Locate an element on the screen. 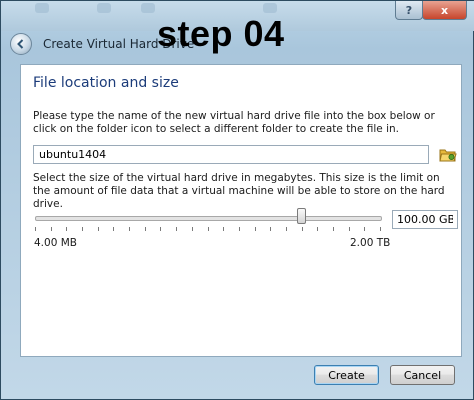  close-icon: x is located at coordinates (444, 10).